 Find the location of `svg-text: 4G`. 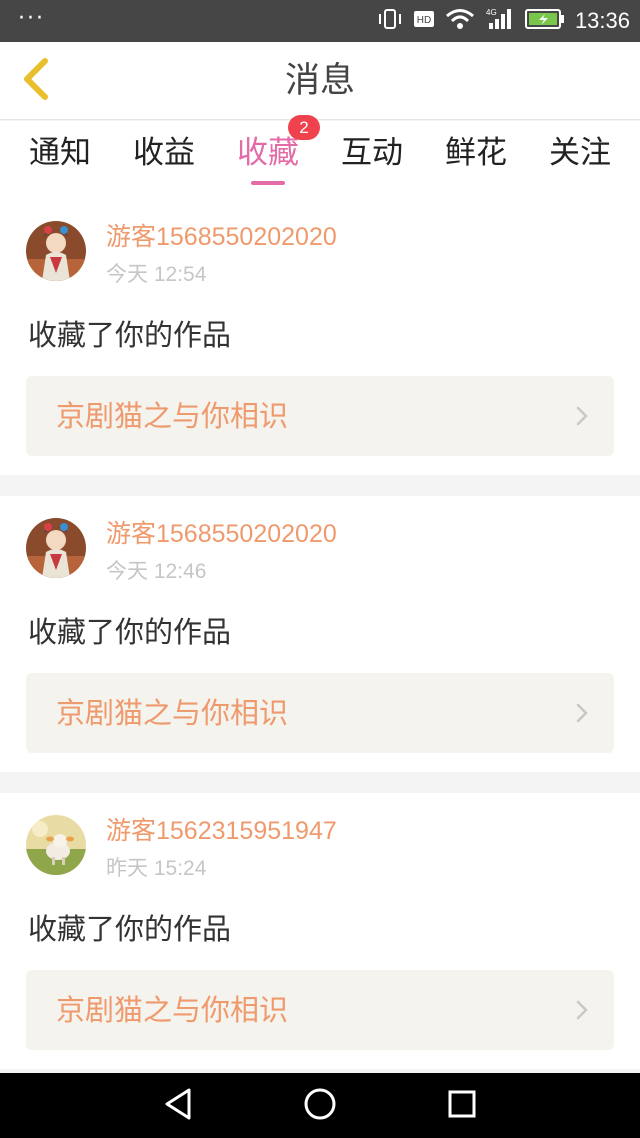

svg-text: 4G is located at coordinates (491, 12).